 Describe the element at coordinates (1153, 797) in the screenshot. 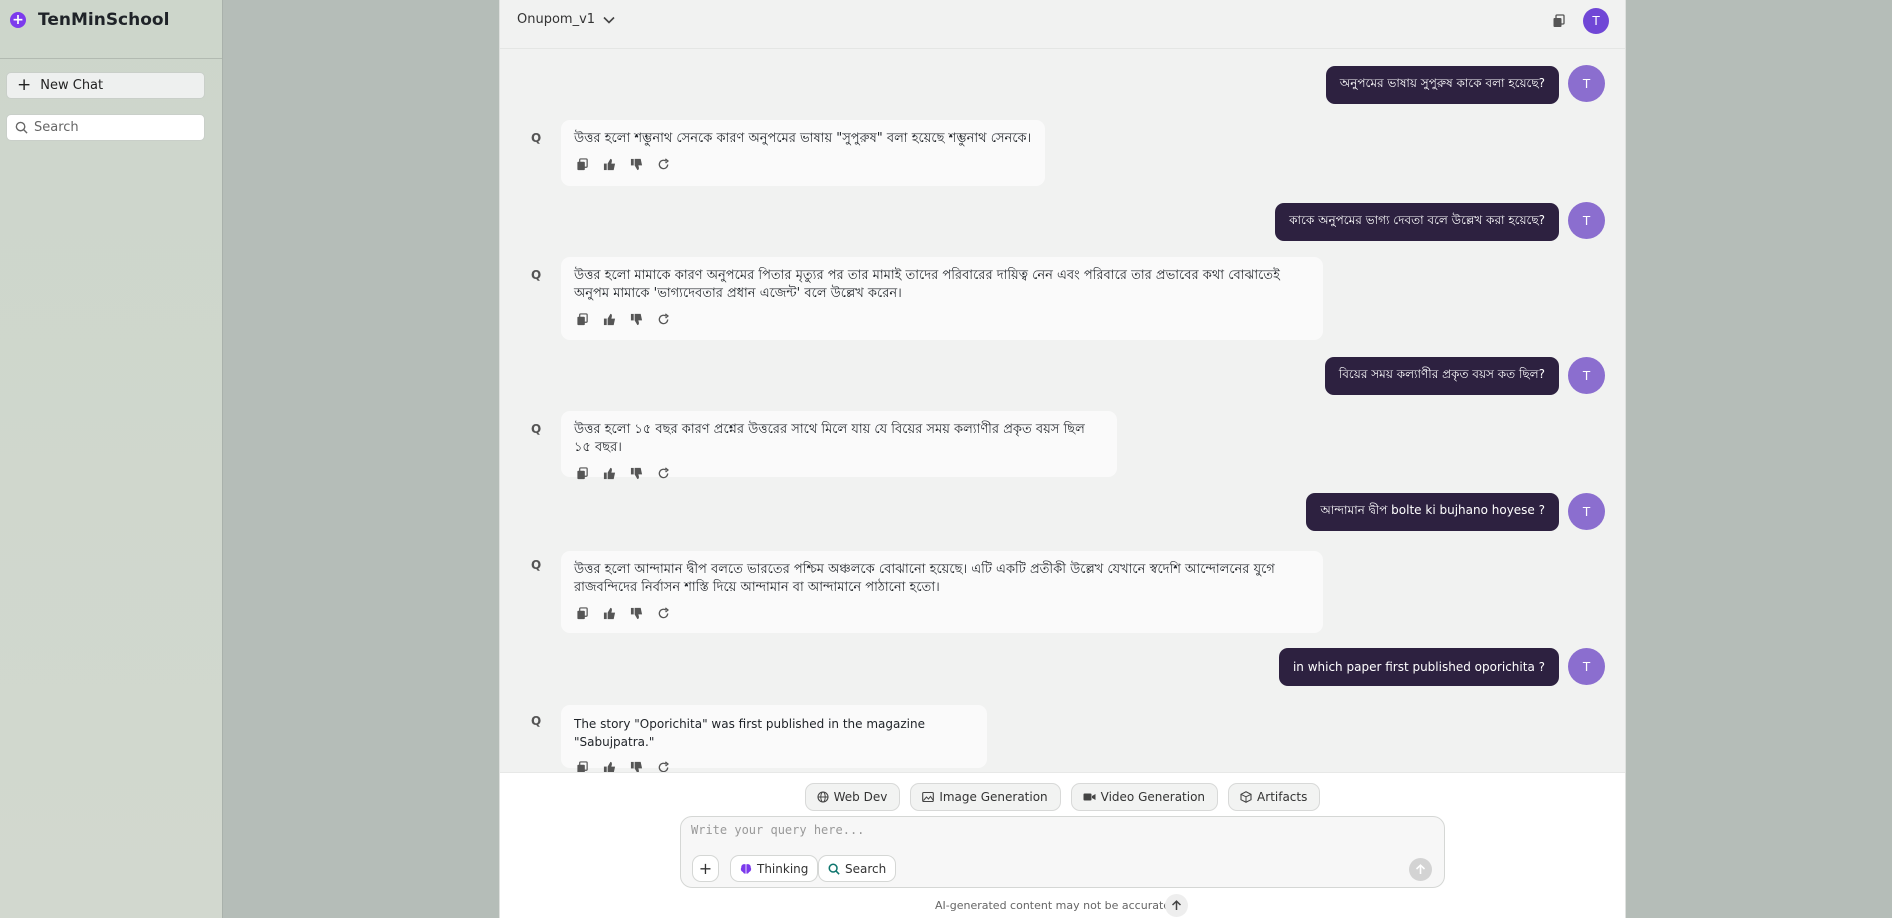

I see `video-generation-label: Video Generation` at that location.